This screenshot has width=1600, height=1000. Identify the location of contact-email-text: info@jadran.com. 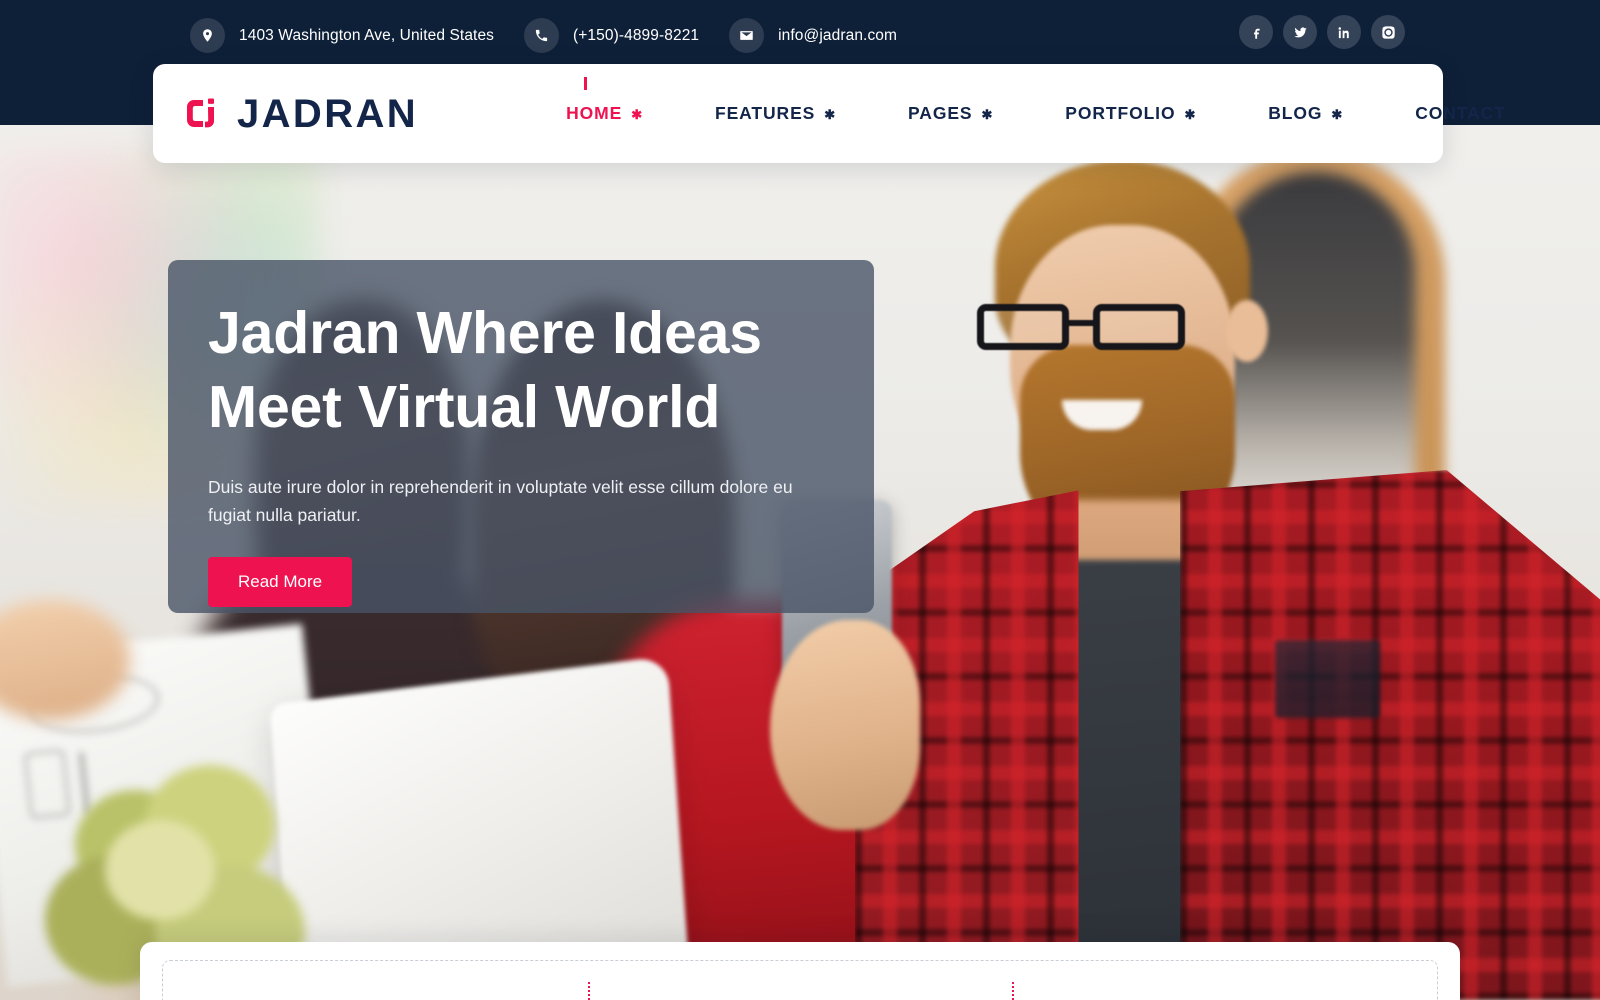
(838, 35).